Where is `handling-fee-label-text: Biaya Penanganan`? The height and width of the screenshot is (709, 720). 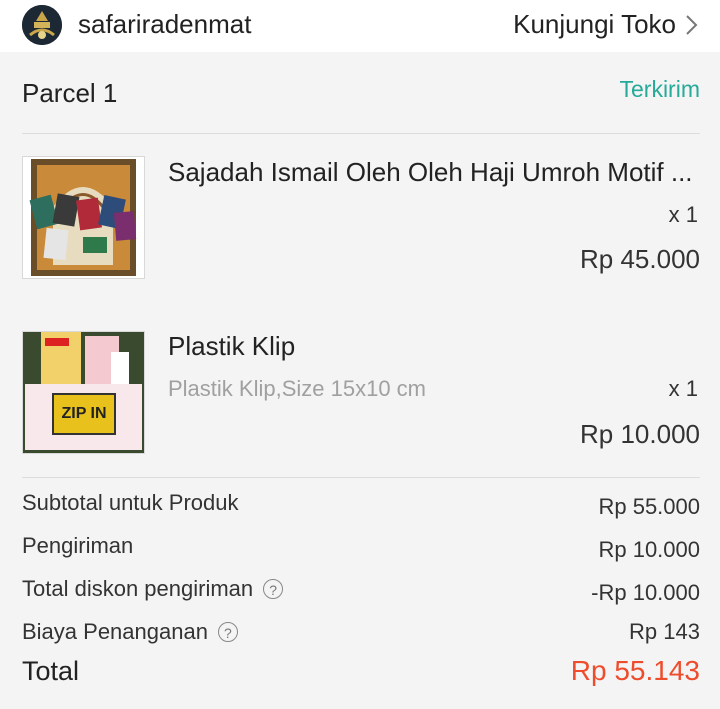 handling-fee-label-text: Biaya Penanganan is located at coordinates (115, 631).